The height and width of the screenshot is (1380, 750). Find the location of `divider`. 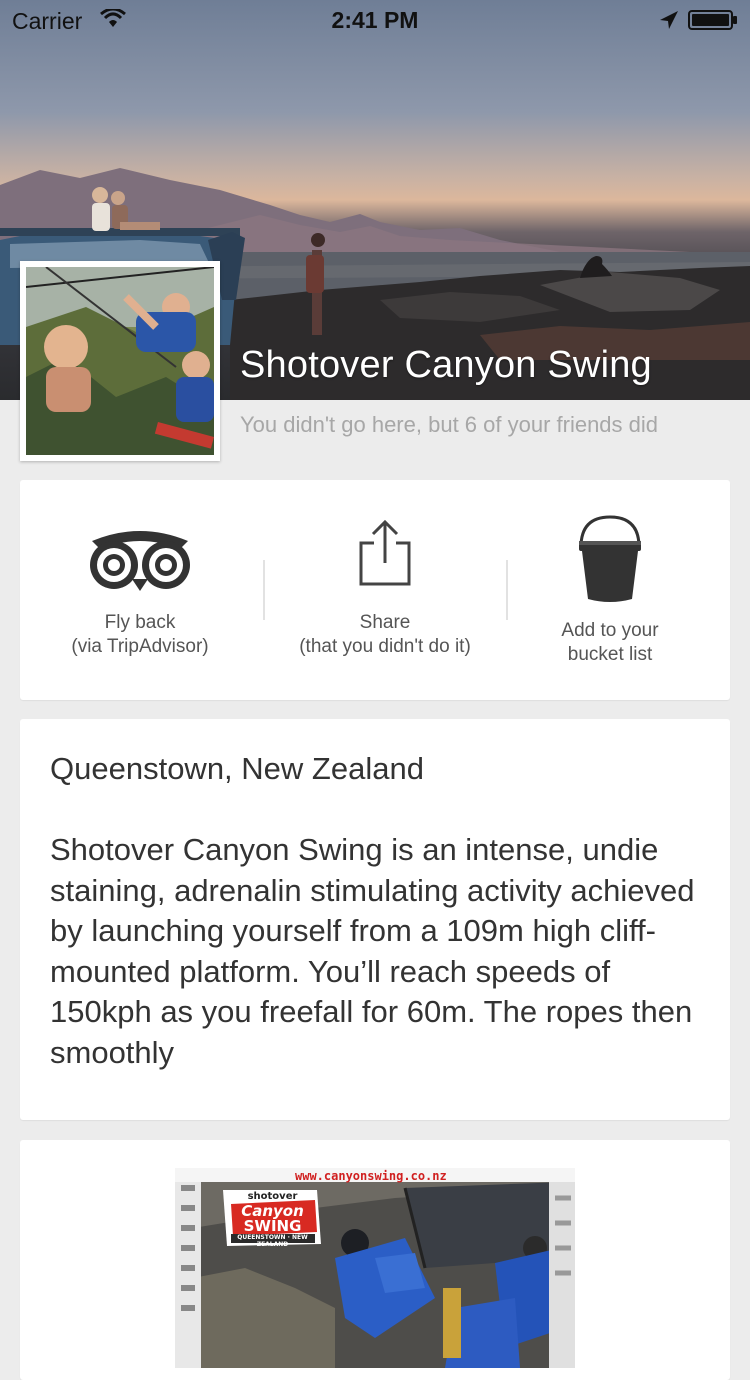

divider is located at coordinates (507, 590).